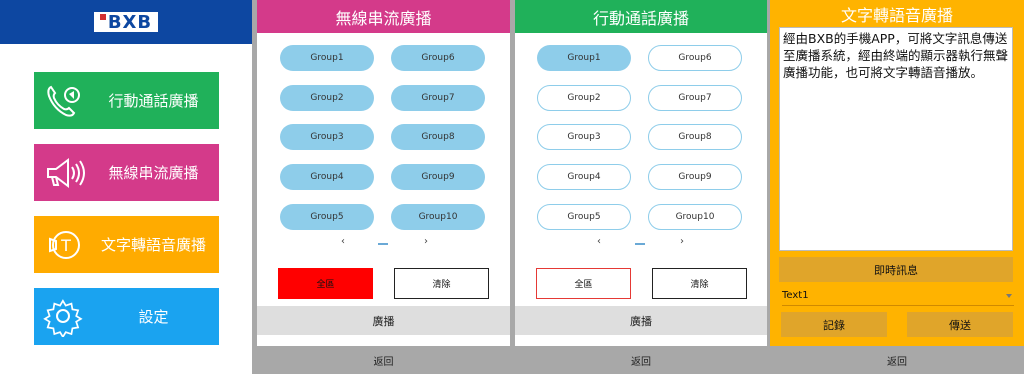  What do you see at coordinates (898, 298) in the screenshot?
I see `message-select: Text1` at bounding box center [898, 298].